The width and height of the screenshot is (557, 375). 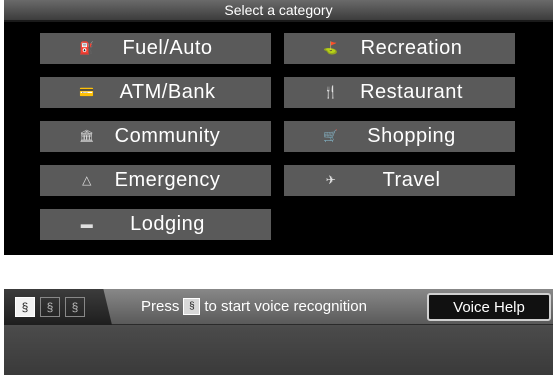 What do you see at coordinates (285, 306) in the screenshot?
I see `prompt-text-end: to start voice recognition` at bounding box center [285, 306].